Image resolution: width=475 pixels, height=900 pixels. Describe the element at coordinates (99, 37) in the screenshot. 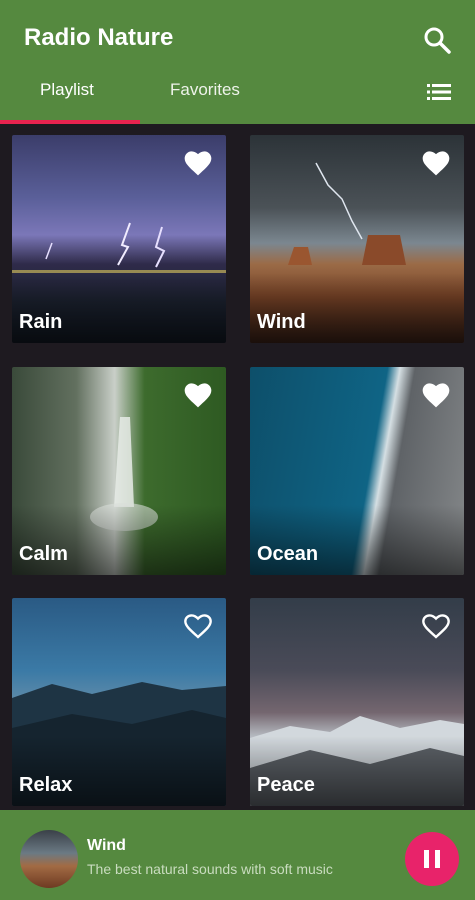

I see `app-title: Radio Nature` at that location.